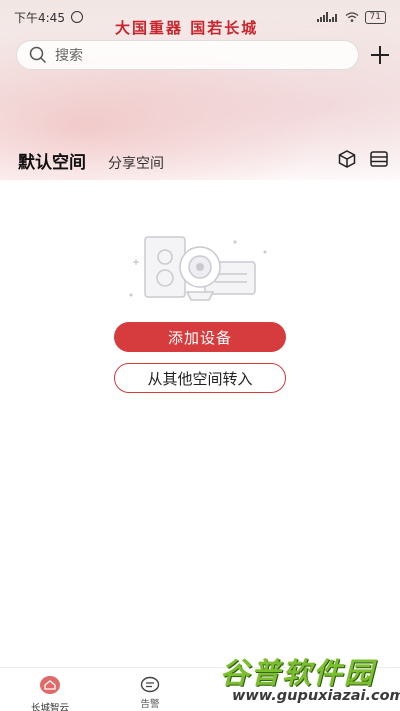  What do you see at coordinates (198, 268) in the screenshot?
I see `devices-illustration` at bounding box center [198, 268].